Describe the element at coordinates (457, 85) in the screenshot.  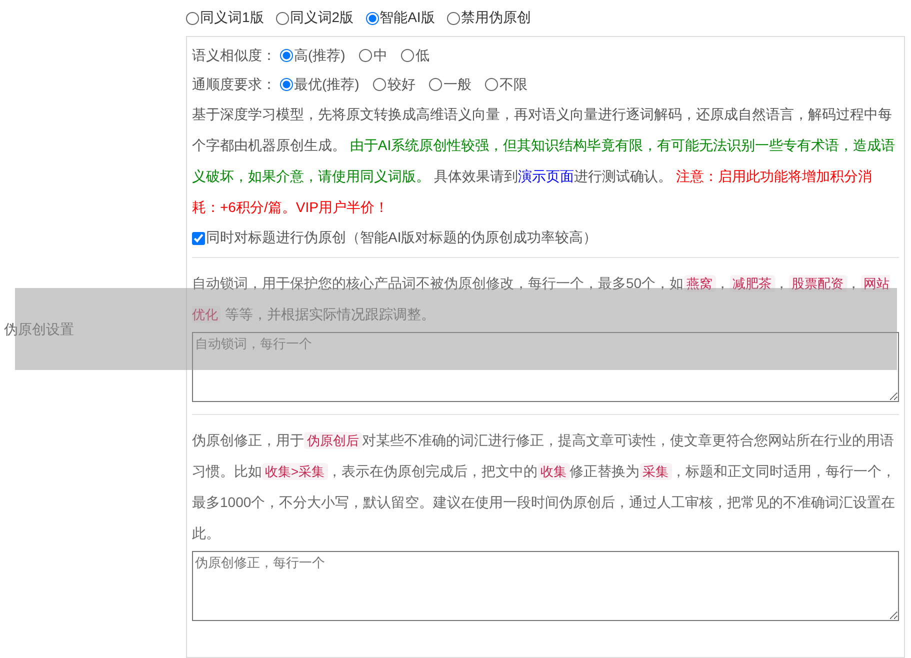
I see `option-label: 一般` at that location.